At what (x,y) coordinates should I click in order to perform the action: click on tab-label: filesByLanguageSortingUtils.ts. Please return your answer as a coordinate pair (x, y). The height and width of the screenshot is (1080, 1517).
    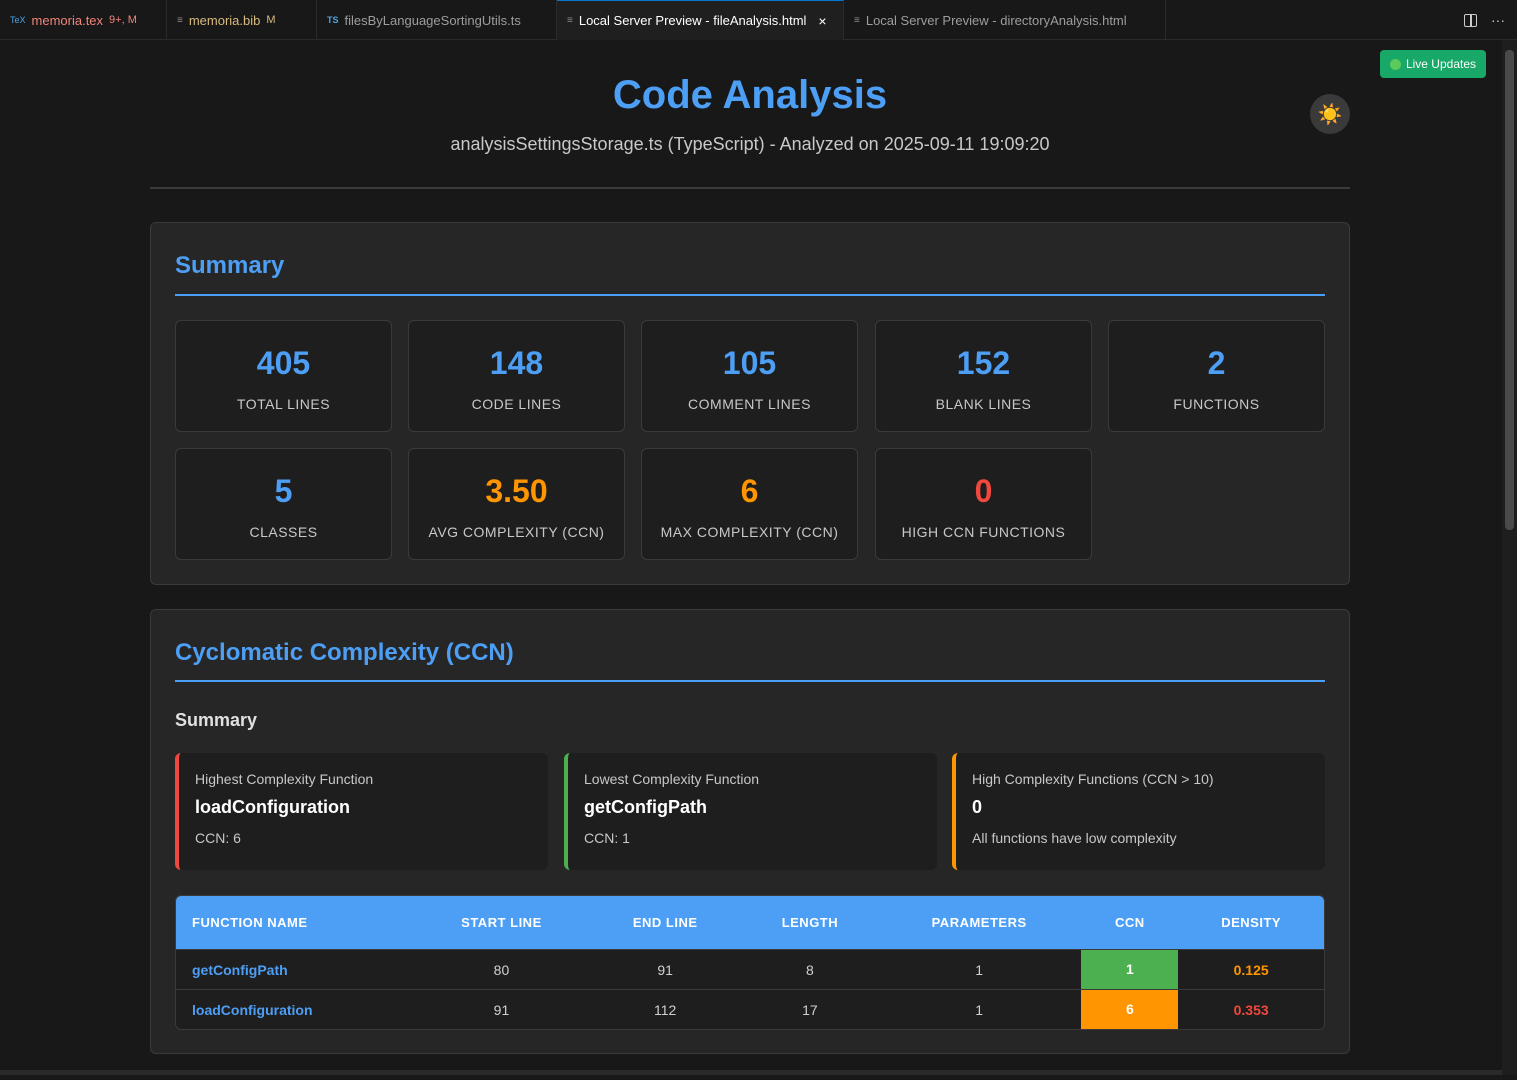
    Looking at the image, I should click on (432, 20).